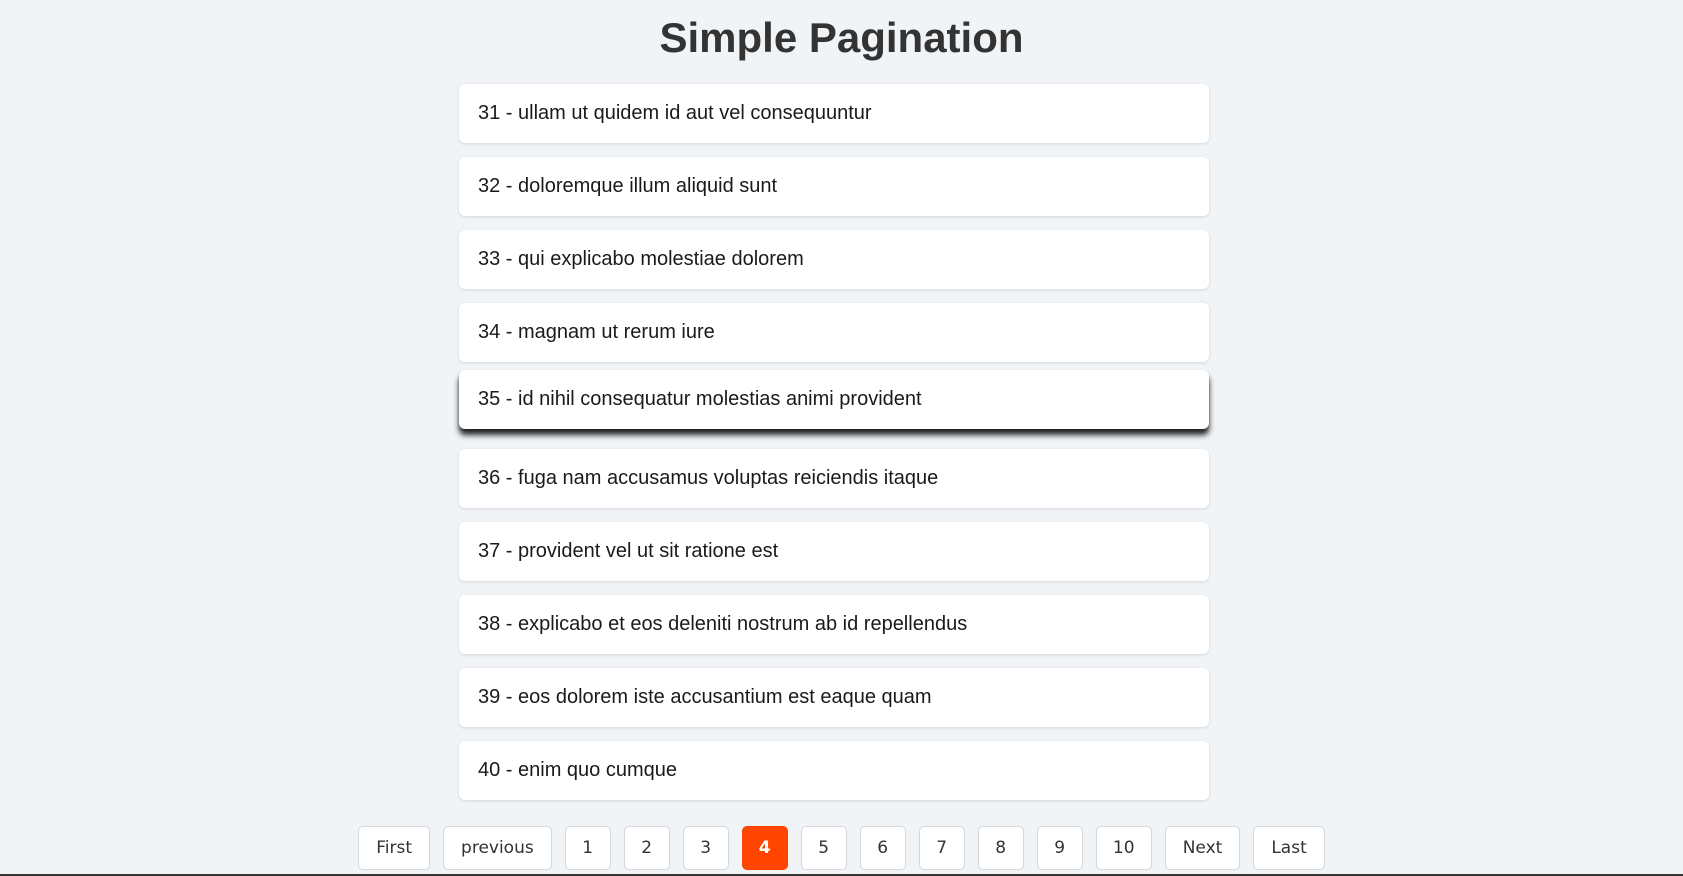  What do you see at coordinates (578, 770) in the screenshot?
I see `list-item-text: 40 - enim quo cumque` at bounding box center [578, 770].